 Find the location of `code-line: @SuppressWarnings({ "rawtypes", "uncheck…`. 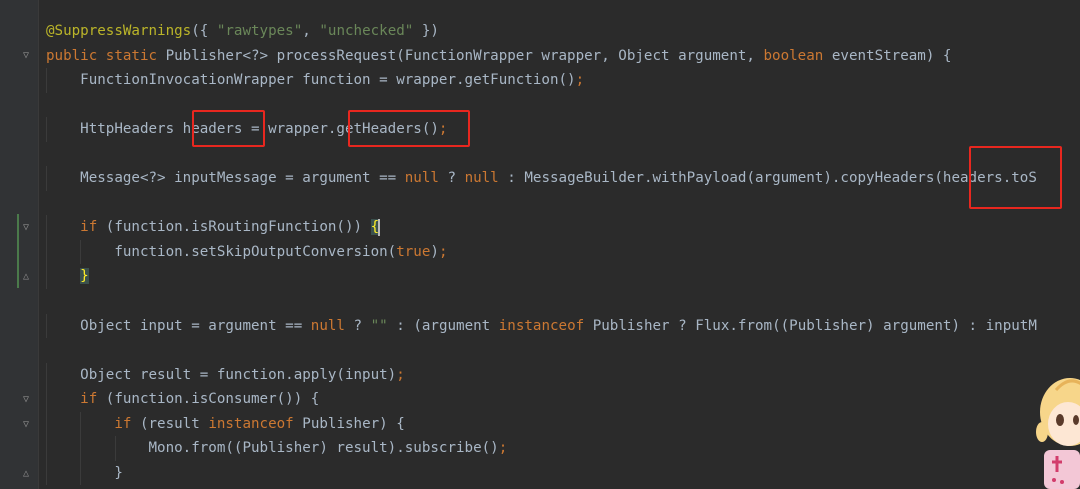

code-line: @SuppressWarnings({ "rawtypes", "uncheck… is located at coordinates (541, 31).